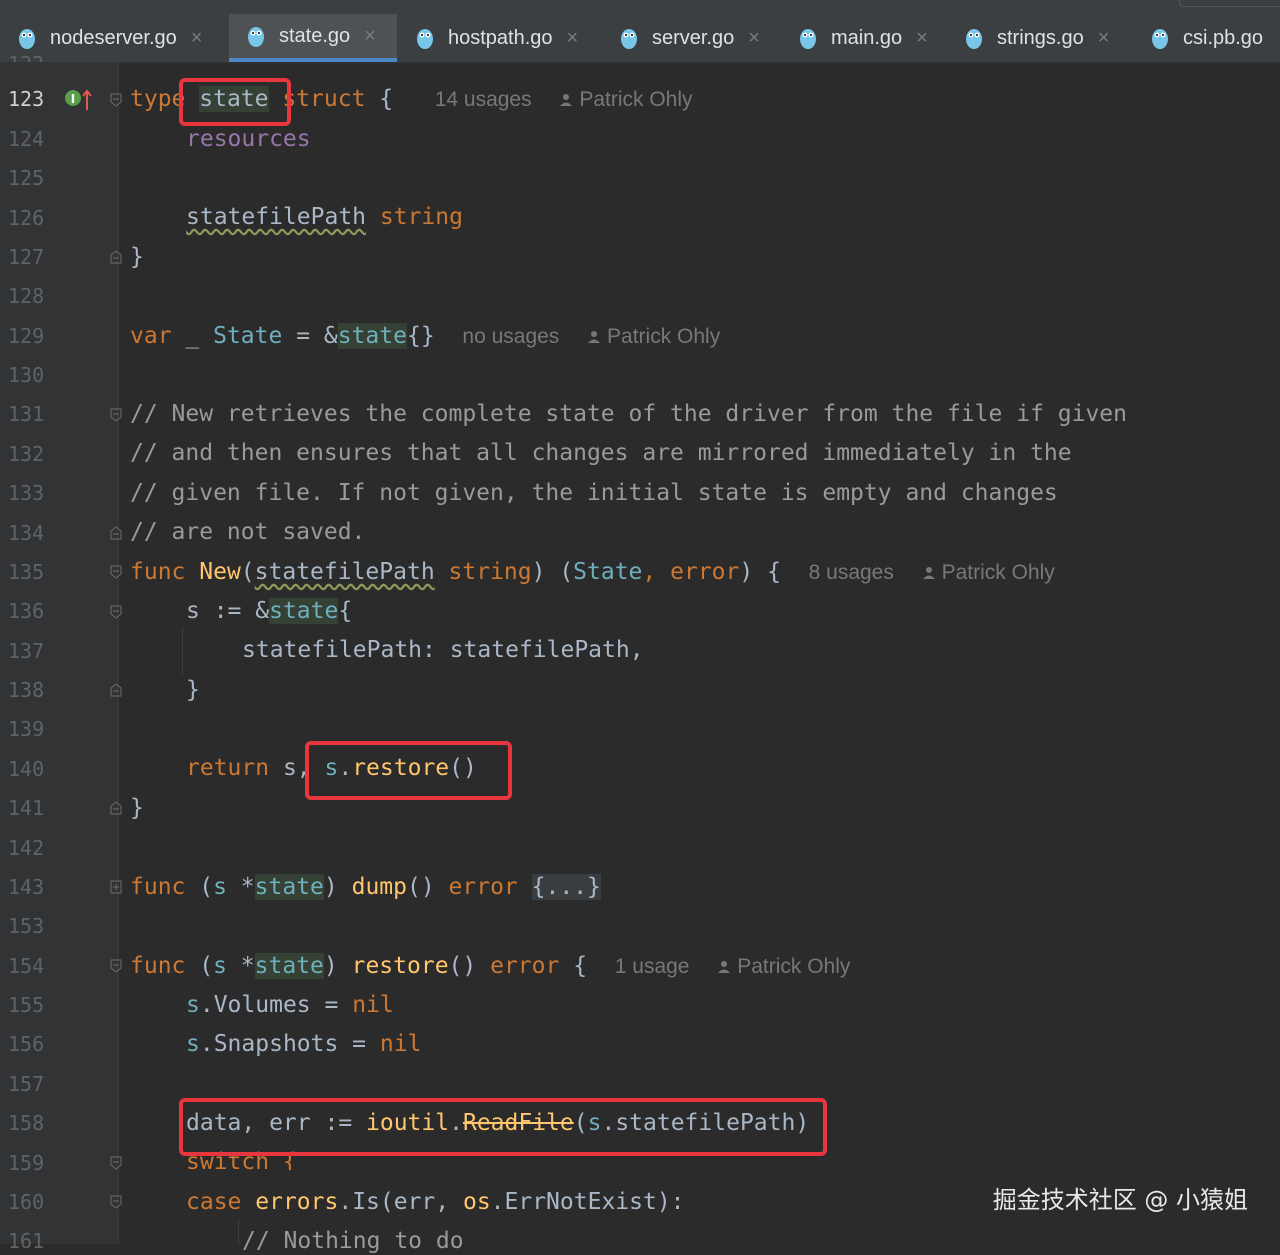 This screenshot has height=1255, width=1280. I want to click on line-number: 126, so click(26, 218).